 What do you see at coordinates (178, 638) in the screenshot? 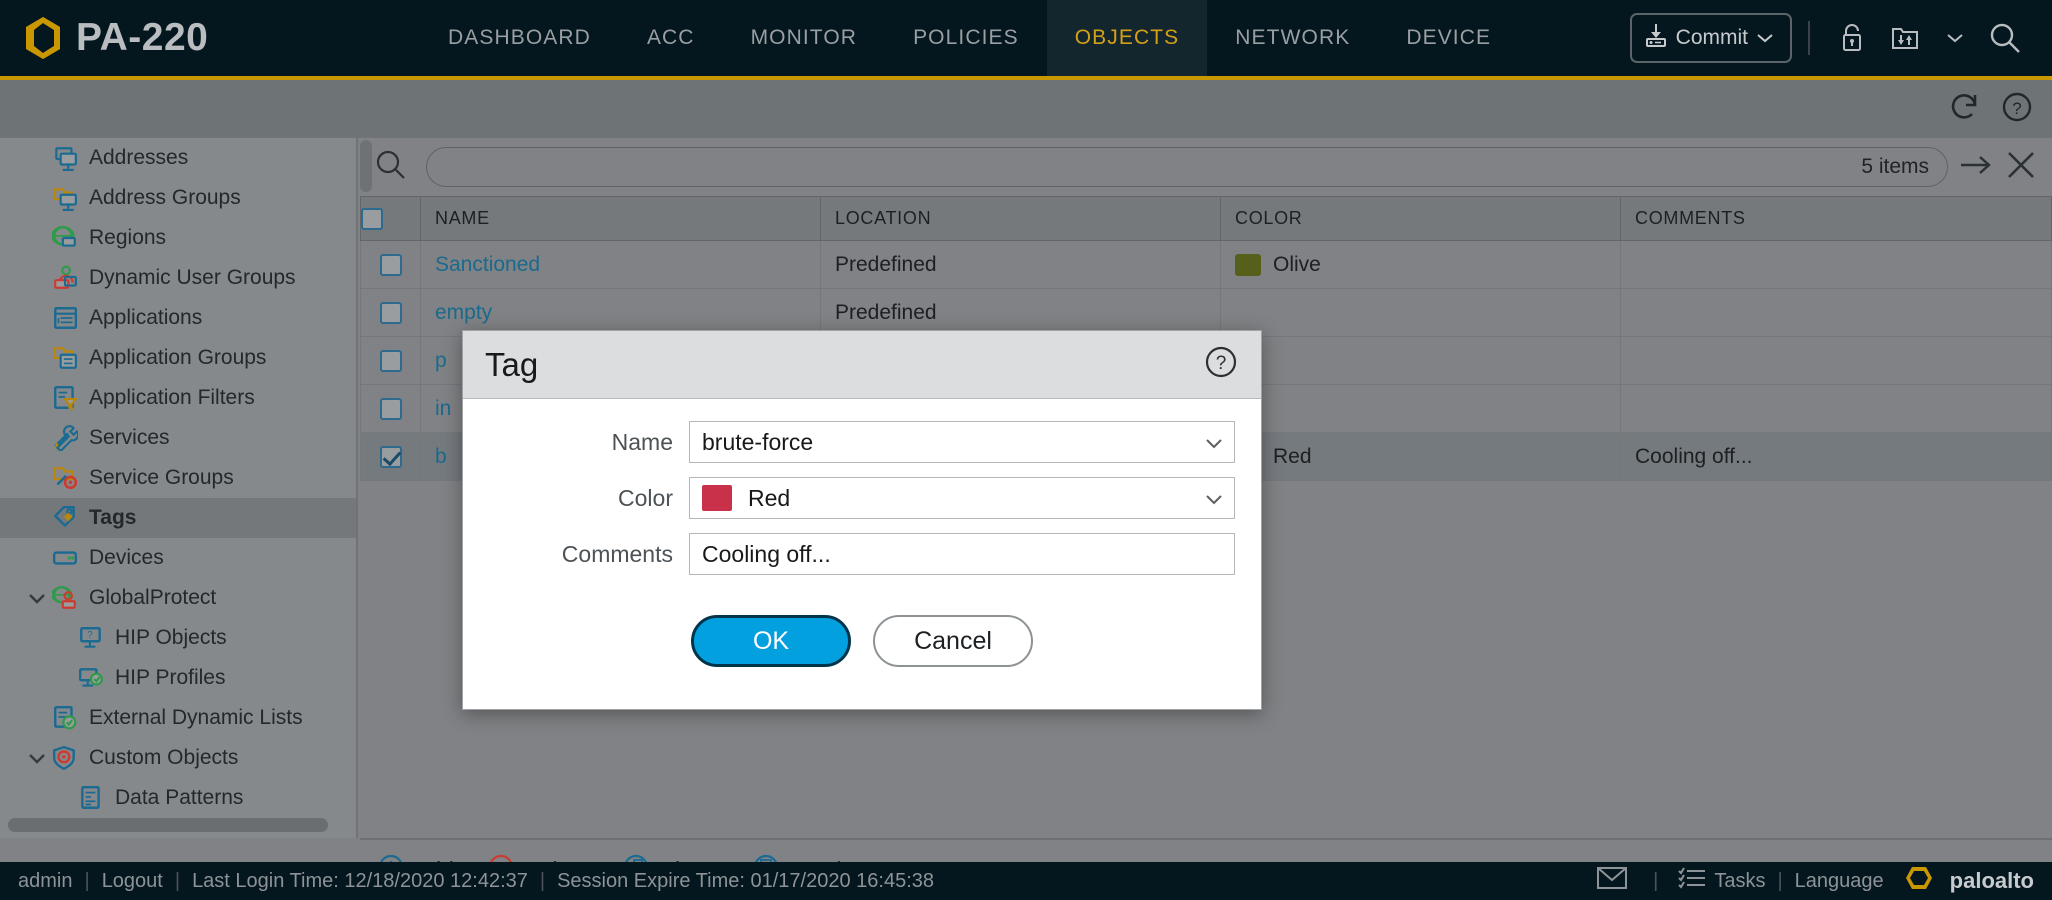
I see `sidebar-item-hip-objects: ? HIP Objects` at bounding box center [178, 638].